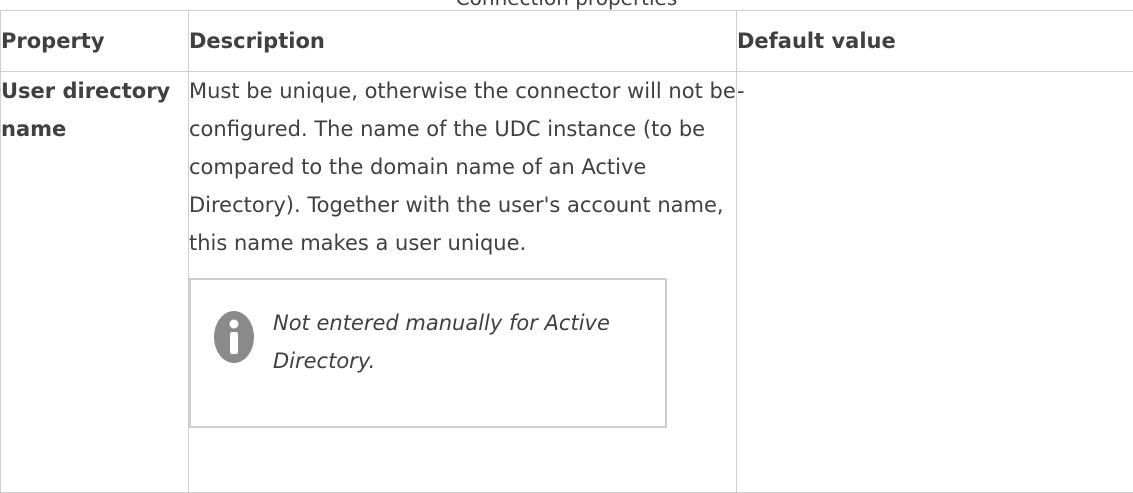 The height and width of the screenshot is (493, 1133). Describe the element at coordinates (95, 41) in the screenshot. I see `column-header-property: Property` at that location.